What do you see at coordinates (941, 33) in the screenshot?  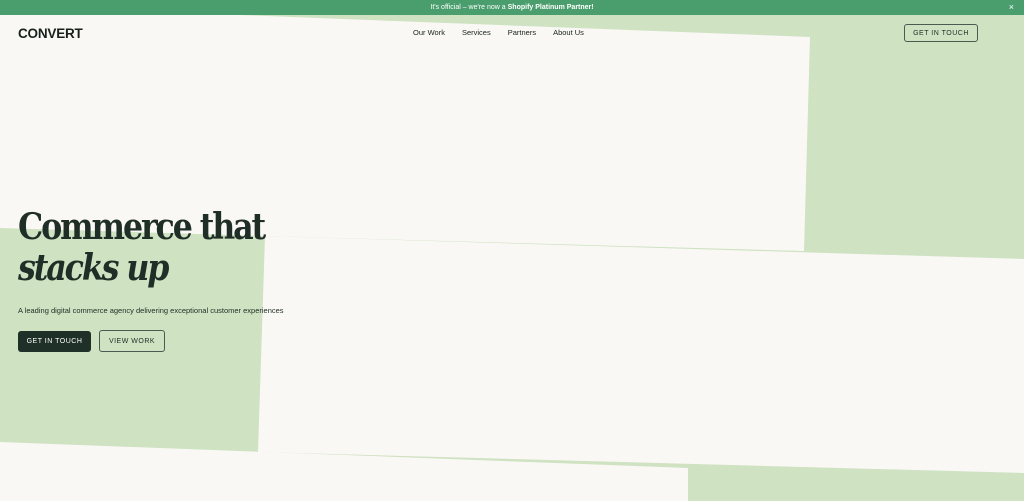 I see `header-get-in-touch-button: GET IN TOUCH` at bounding box center [941, 33].